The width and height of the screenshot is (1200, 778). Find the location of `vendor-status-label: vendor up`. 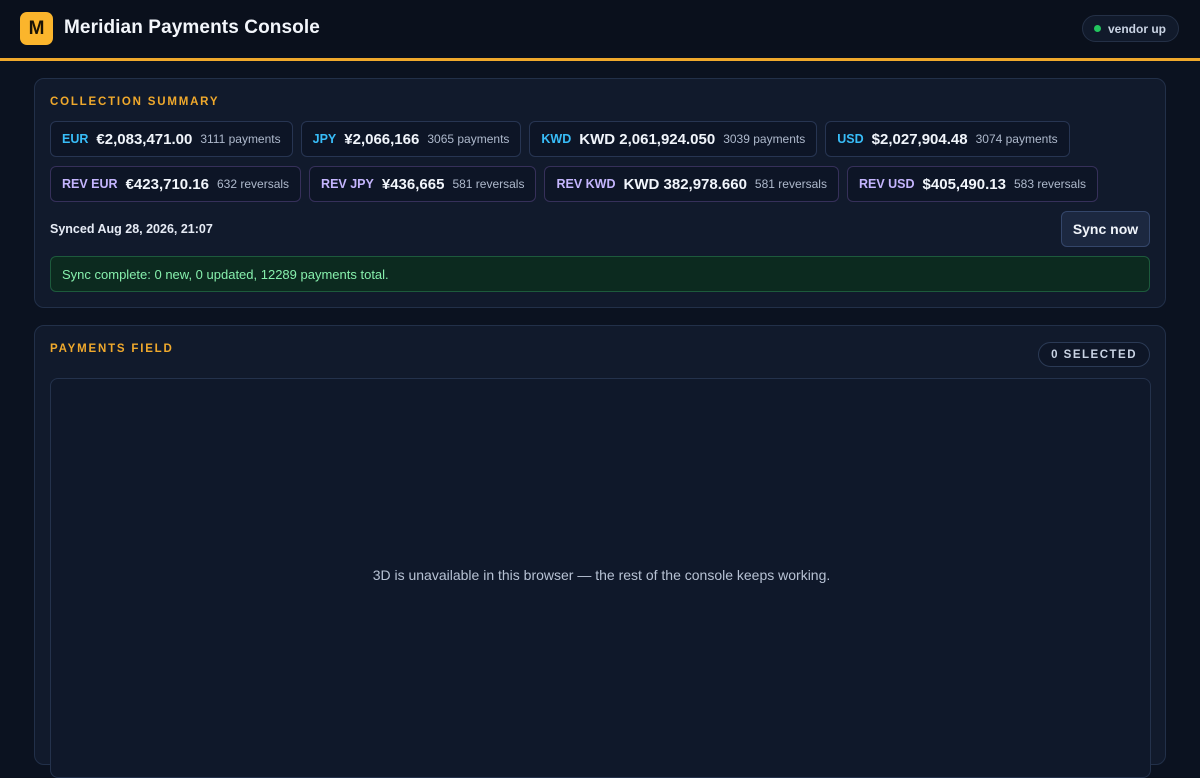

vendor-status-label: vendor up is located at coordinates (1136, 28).